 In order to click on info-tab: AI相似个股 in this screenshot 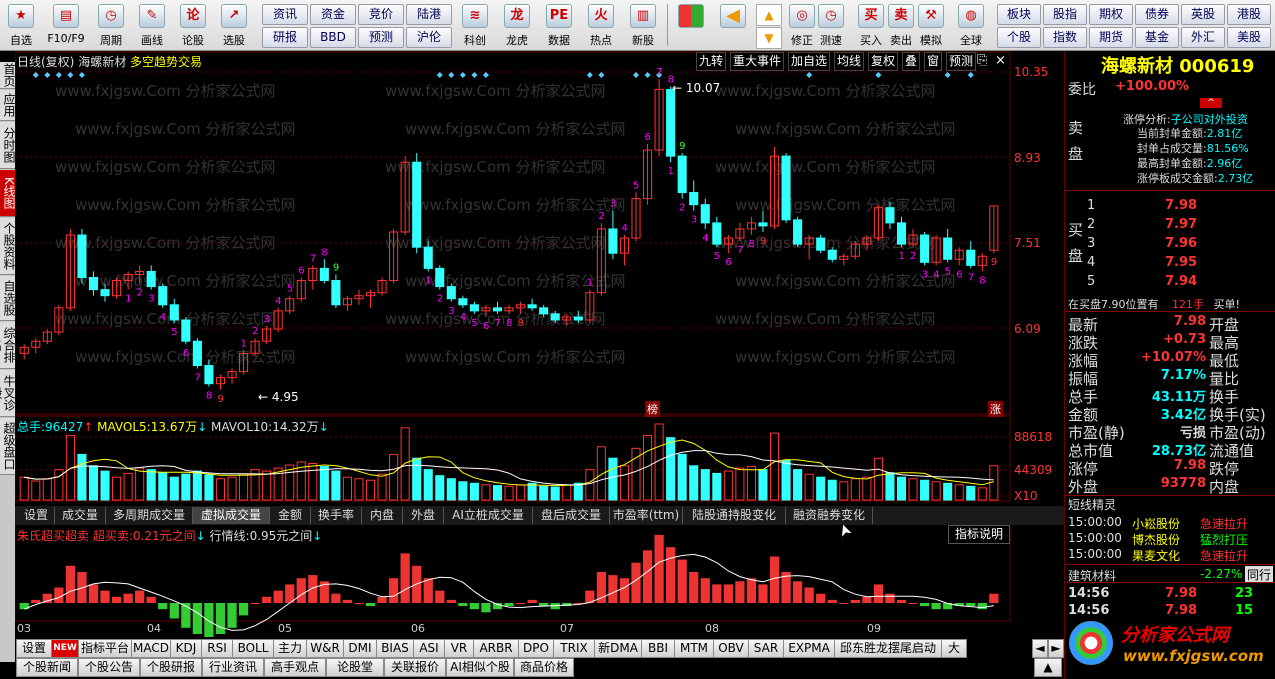, I will do `click(480, 667)`.